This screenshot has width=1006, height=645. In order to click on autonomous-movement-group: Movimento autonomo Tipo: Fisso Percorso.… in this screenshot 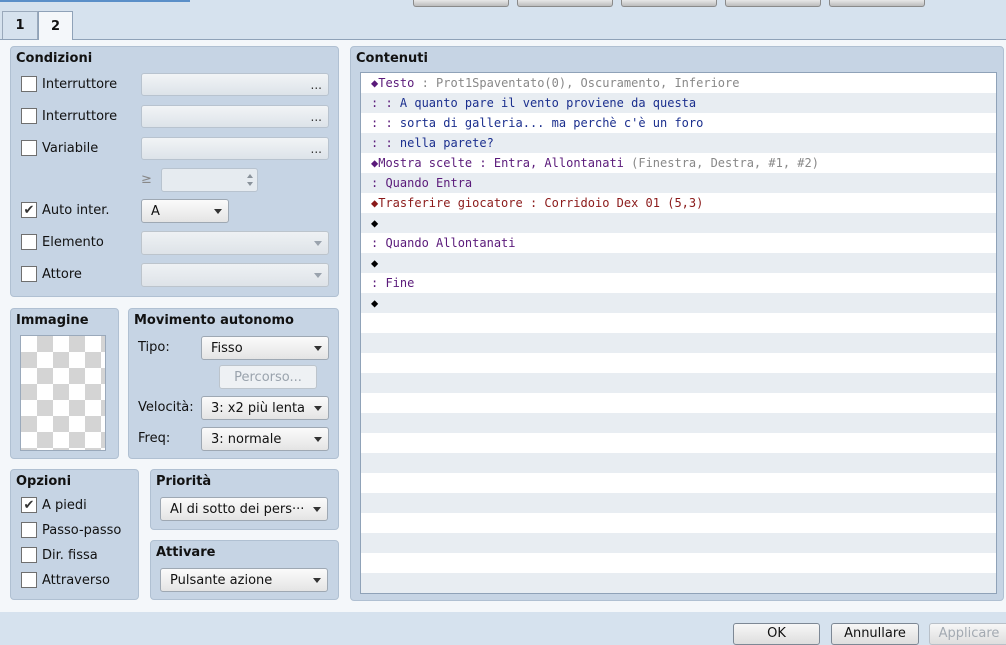, I will do `click(233, 383)`.